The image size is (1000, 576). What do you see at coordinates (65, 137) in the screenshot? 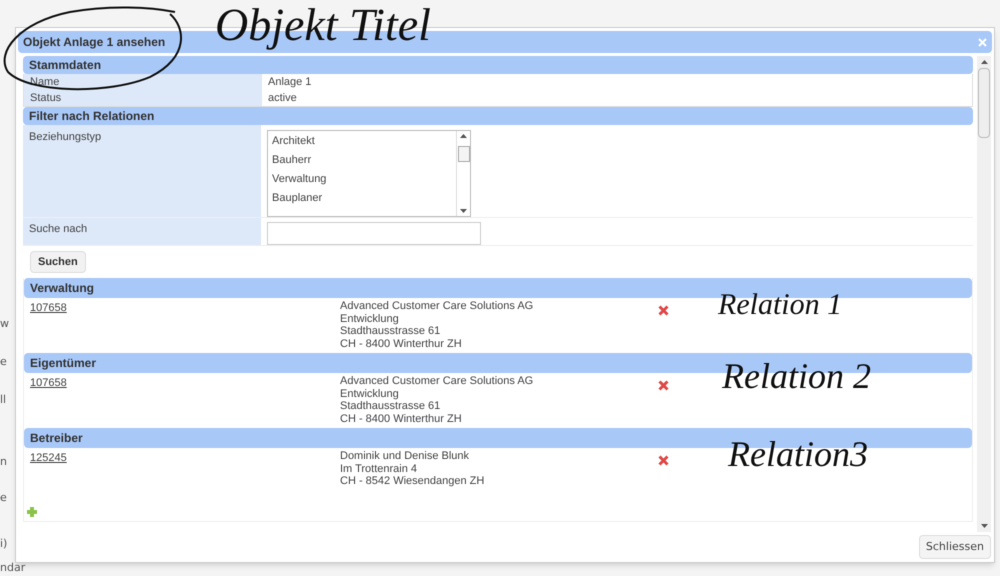
I see `field-label: Beziehungstyp` at bounding box center [65, 137].